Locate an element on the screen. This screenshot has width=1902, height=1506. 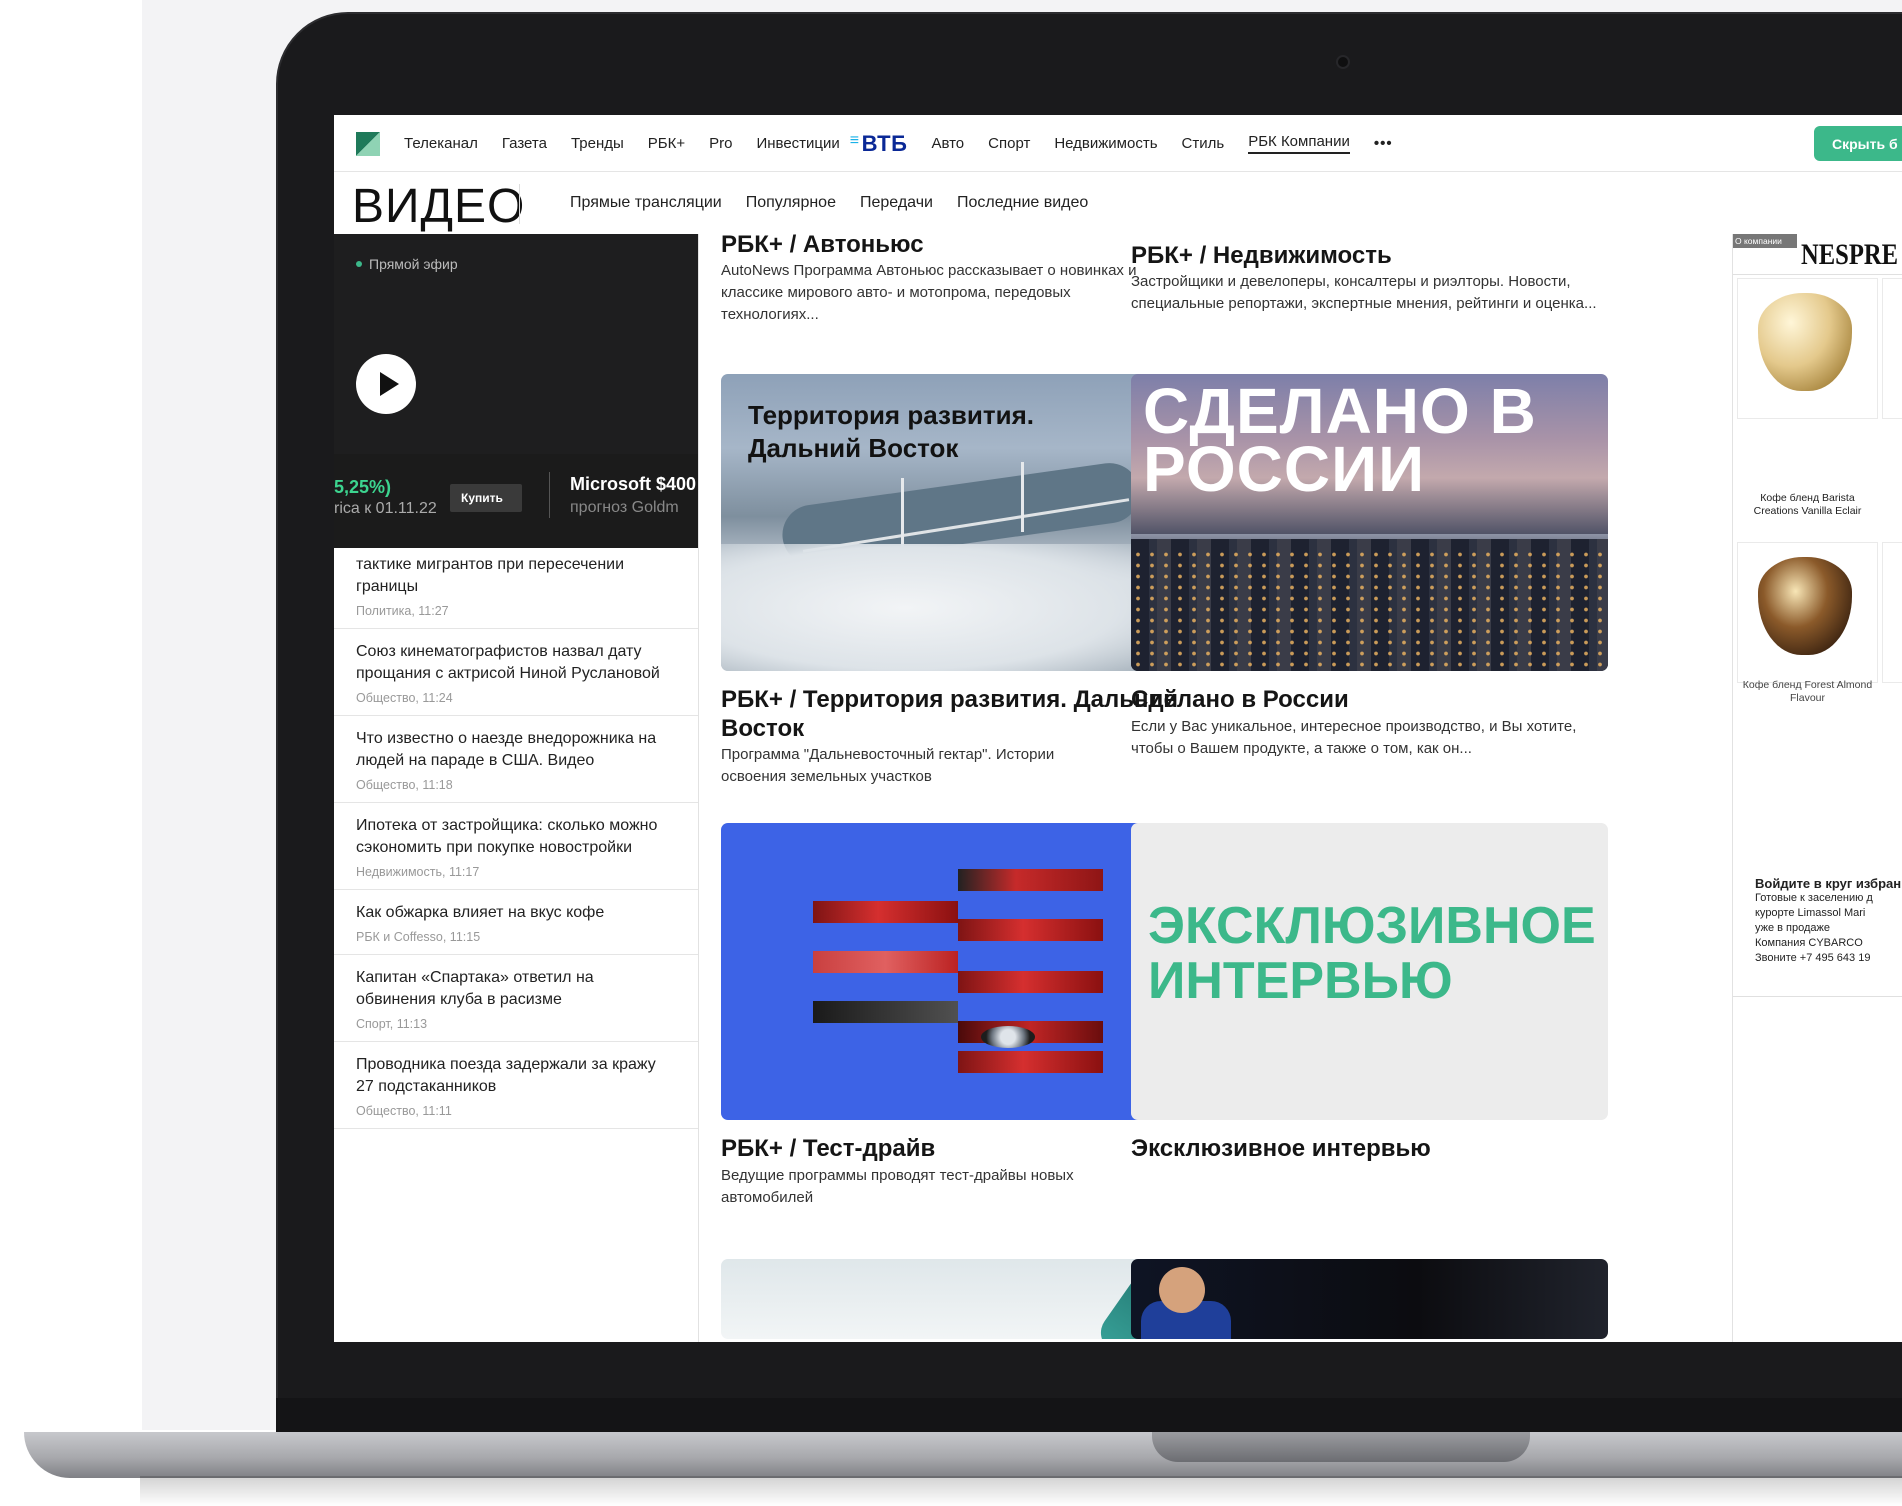
news-meta: РБК и Coffesso, 11:15 is located at coordinates (418, 937).